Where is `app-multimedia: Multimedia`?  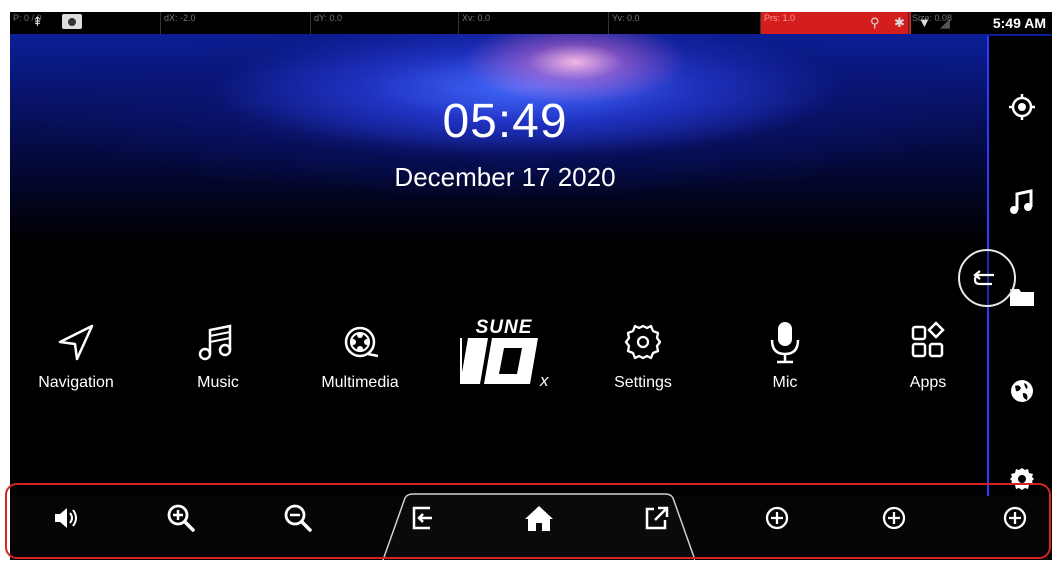 app-multimedia: Multimedia is located at coordinates (360, 352).